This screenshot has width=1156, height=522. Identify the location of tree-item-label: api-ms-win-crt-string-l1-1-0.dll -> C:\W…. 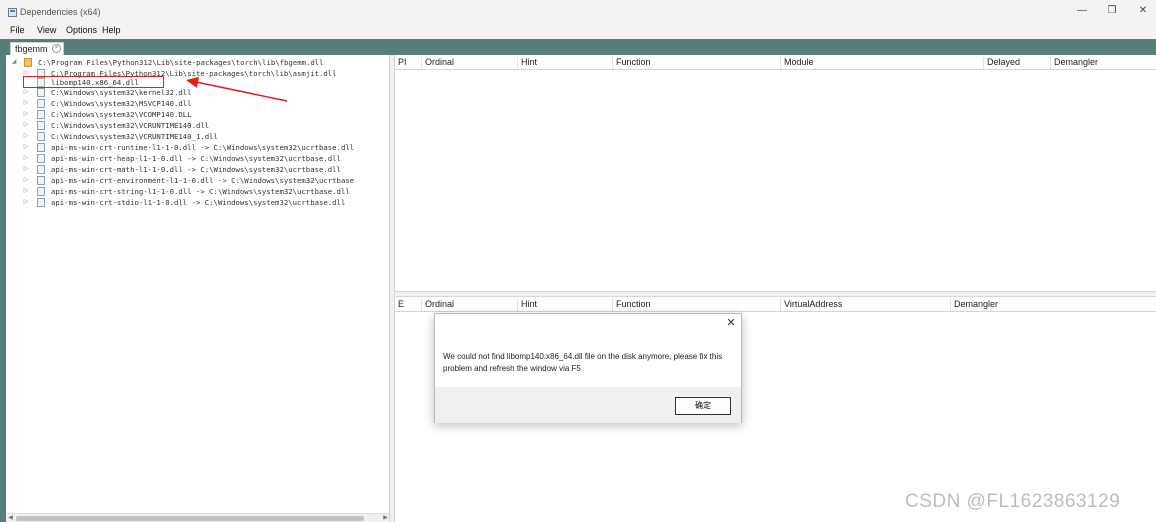
(200, 191).